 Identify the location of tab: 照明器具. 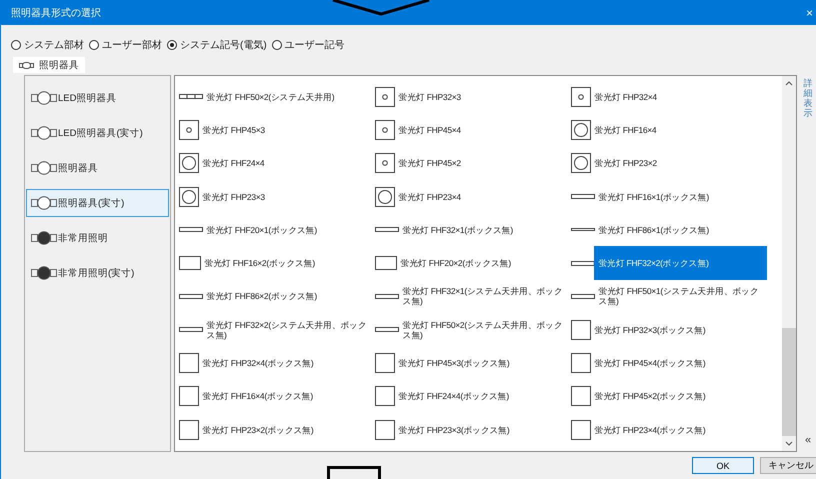
(49, 65).